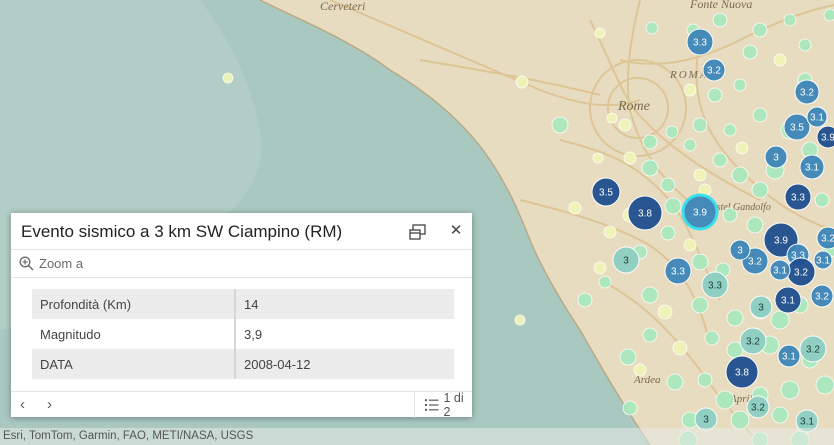 This screenshot has width=834, height=445. What do you see at coordinates (443, 405) in the screenshot?
I see `feature-list-button: 1 di 2` at bounding box center [443, 405].